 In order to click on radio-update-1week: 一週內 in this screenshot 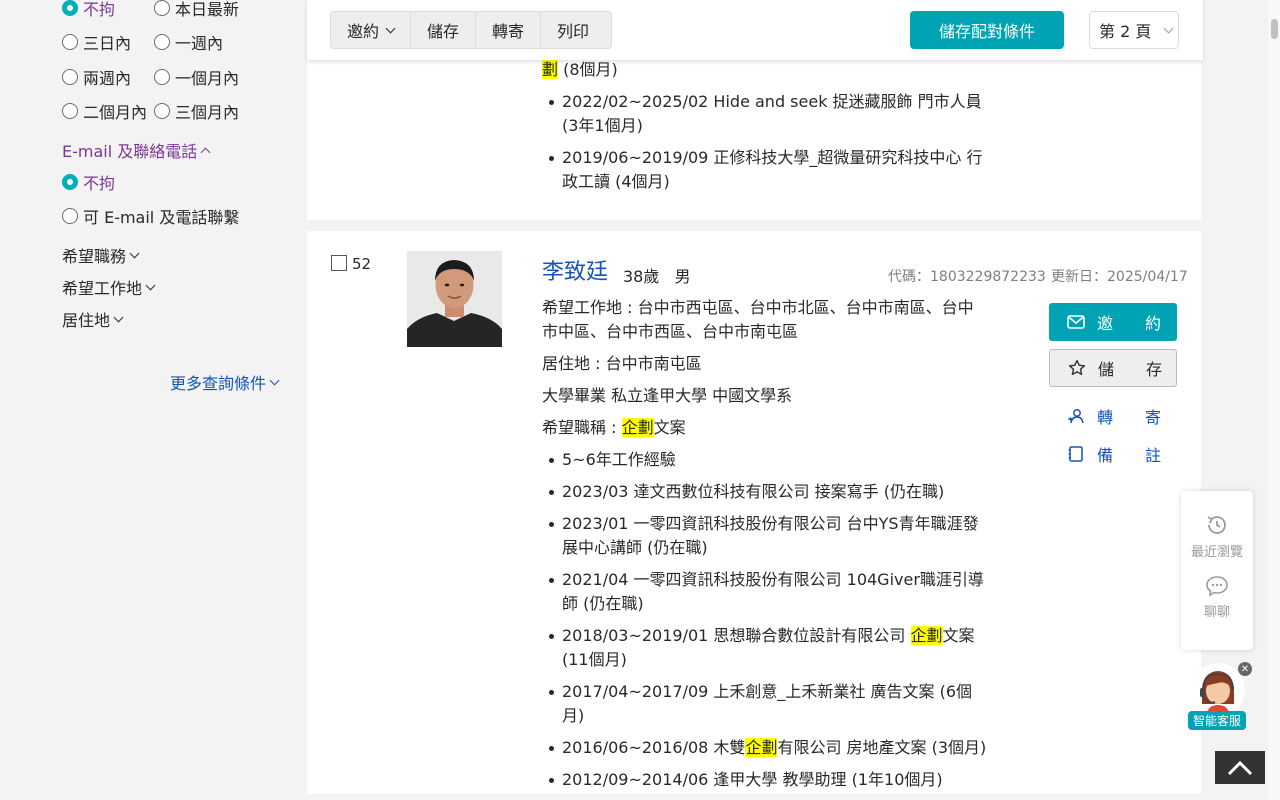, I will do `click(188, 42)`.